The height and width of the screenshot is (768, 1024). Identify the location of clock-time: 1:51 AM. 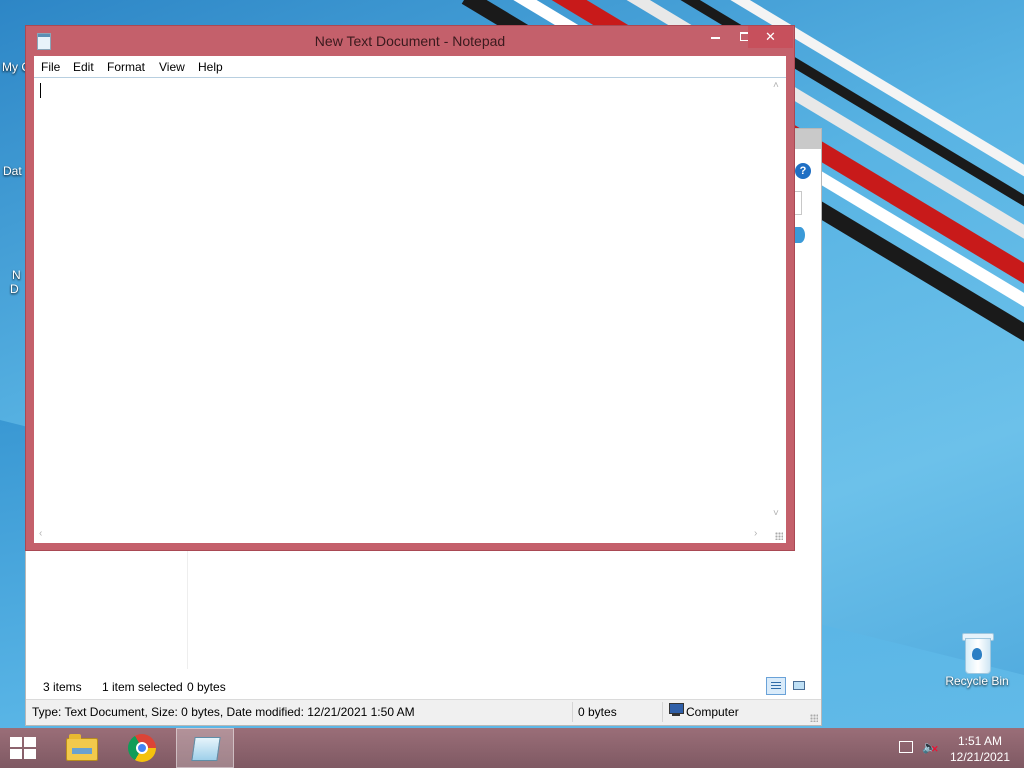
(980, 741).